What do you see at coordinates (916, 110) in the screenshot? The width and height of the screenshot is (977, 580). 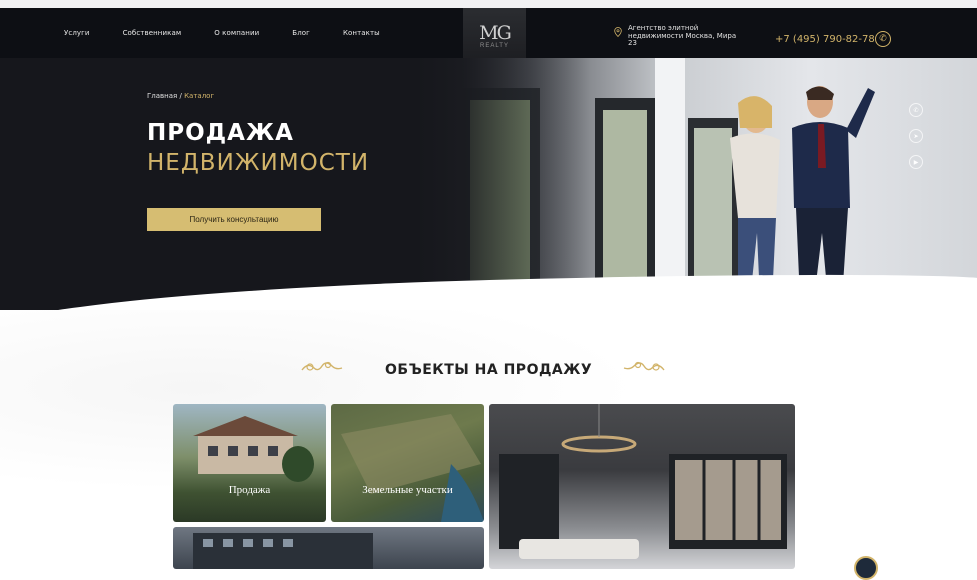 I see `phone-social-icon: ✆` at bounding box center [916, 110].